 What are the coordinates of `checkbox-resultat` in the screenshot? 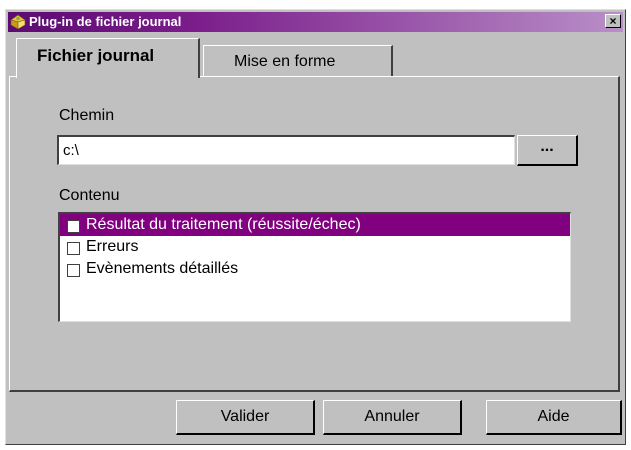 It's located at (73, 226).